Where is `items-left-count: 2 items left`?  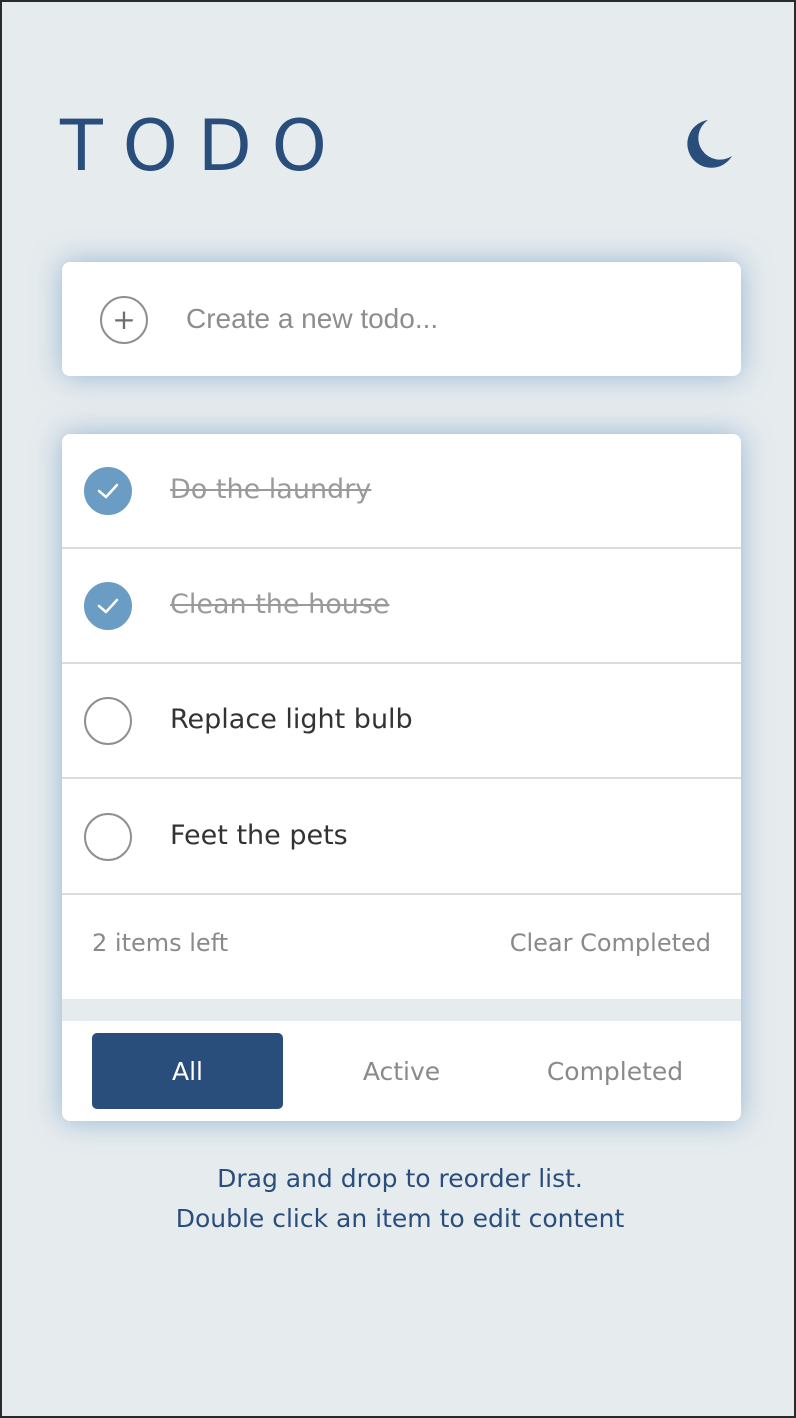 items-left-count: 2 items left is located at coordinates (160, 943).